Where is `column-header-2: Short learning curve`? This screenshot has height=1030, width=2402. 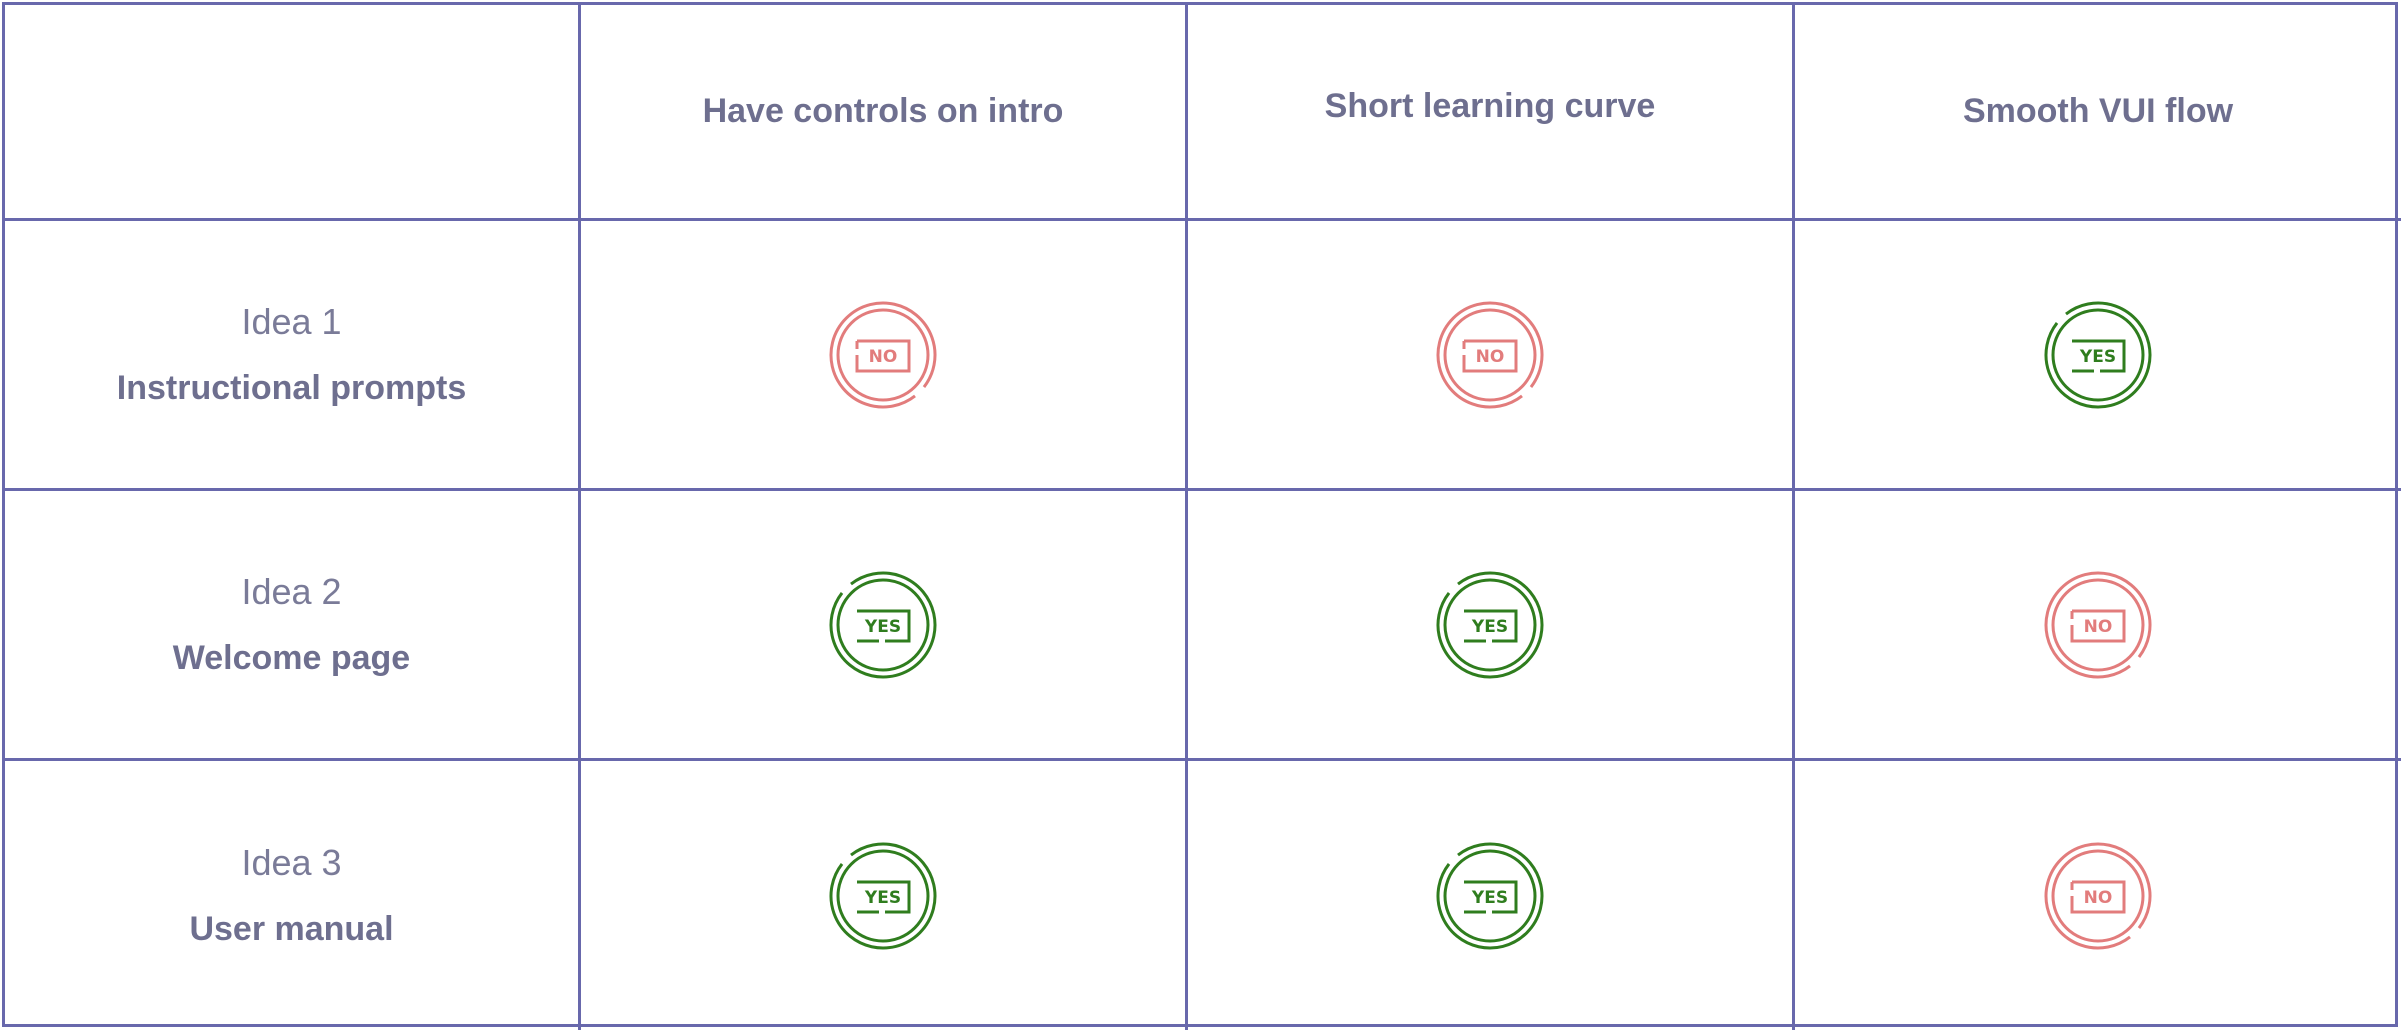 column-header-2: Short learning curve is located at coordinates (1491, 113).